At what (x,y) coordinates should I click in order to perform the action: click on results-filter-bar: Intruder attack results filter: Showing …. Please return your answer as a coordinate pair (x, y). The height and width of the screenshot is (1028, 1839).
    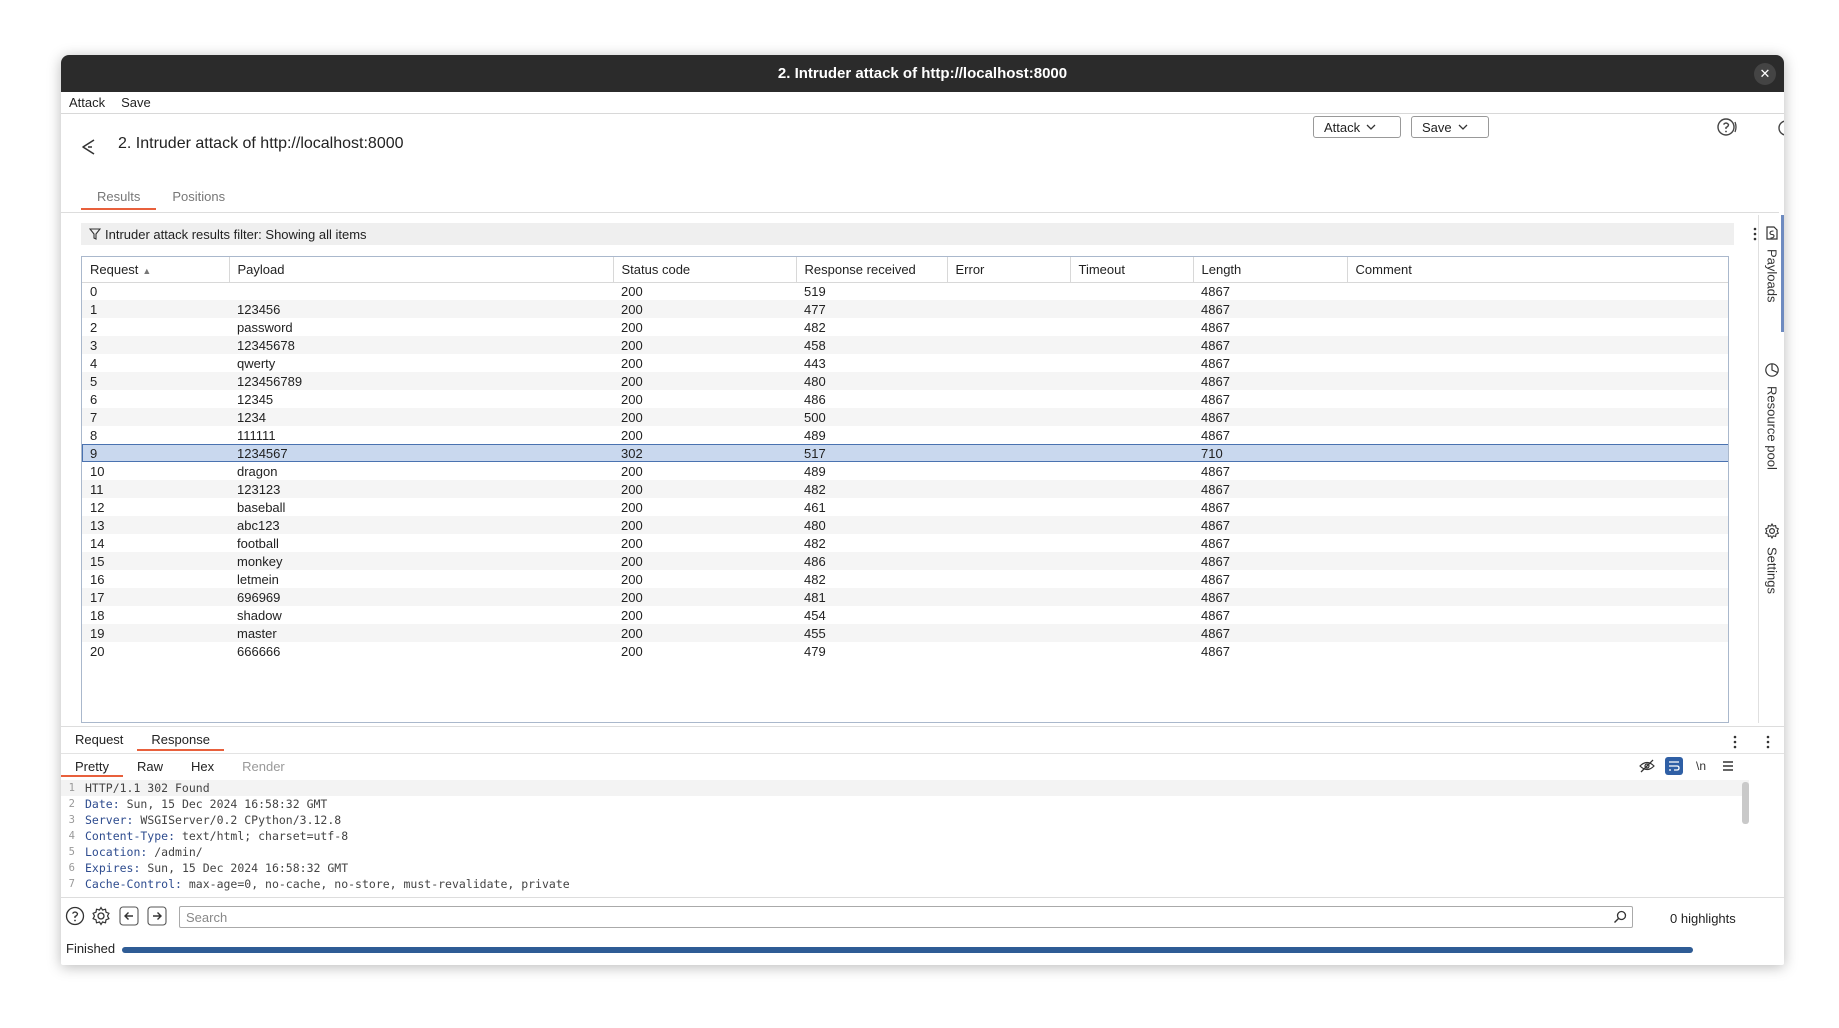
    Looking at the image, I should click on (907, 234).